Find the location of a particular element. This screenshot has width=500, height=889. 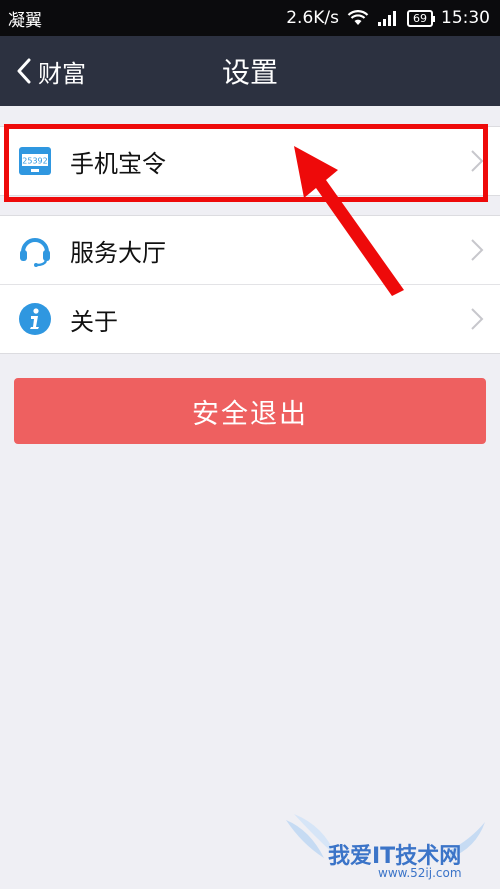

menu-item-service-hall: 服务大厅 is located at coordinates (250, 250).